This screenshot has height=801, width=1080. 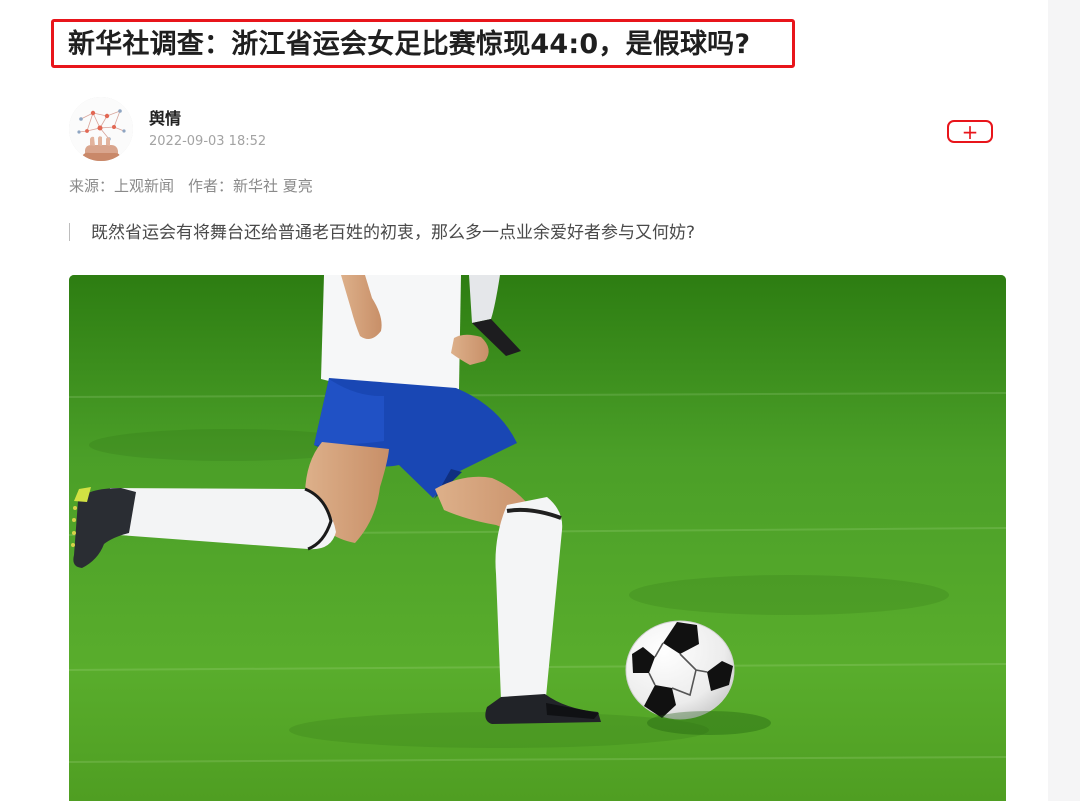 I want to click on article-source-line: 来源：上观新闻 作者：新华社 夏亮, so click(x=191, y=186).